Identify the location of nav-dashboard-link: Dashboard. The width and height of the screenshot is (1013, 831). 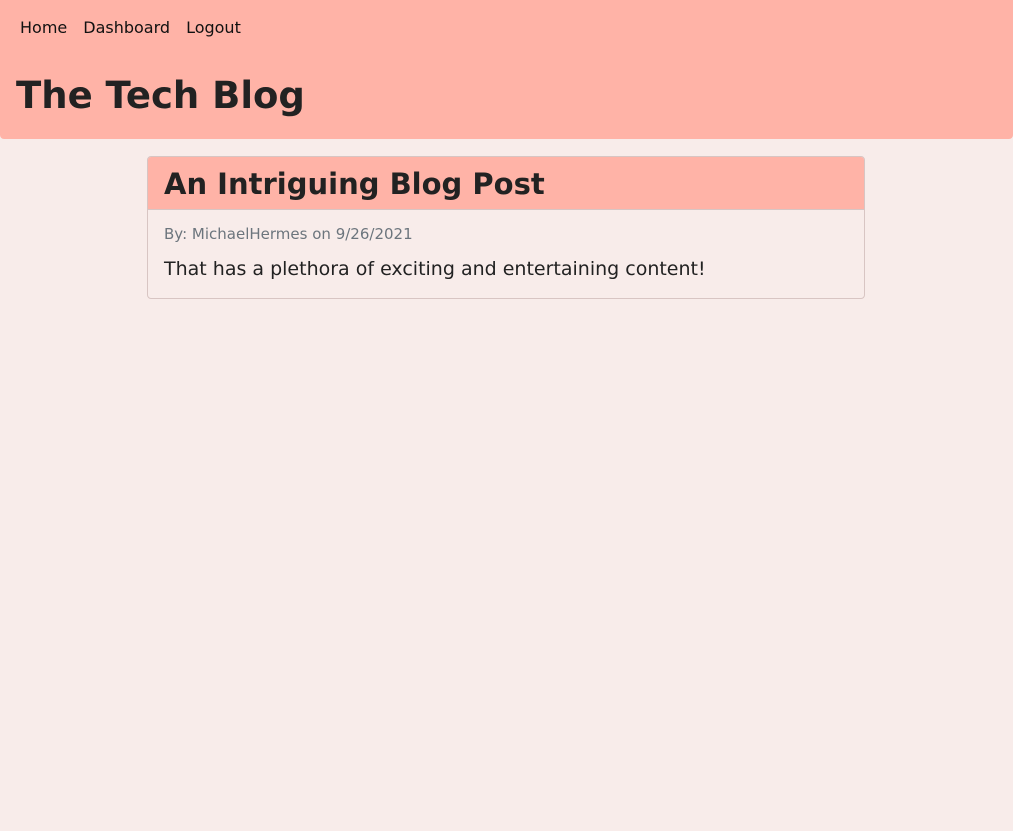
(126, 28).